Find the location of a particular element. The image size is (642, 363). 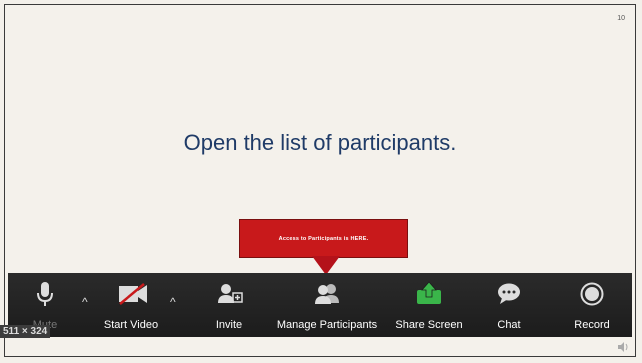

callout-text: Access to Participants is HERE. is located at coordinates (323, 238).